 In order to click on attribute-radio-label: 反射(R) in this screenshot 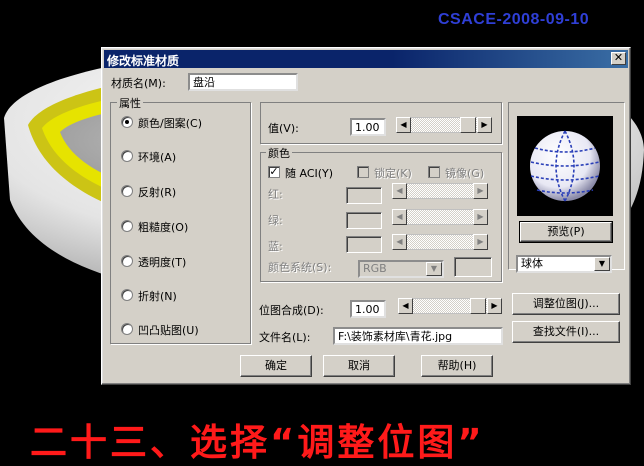, I will do `click(157, 192)`.